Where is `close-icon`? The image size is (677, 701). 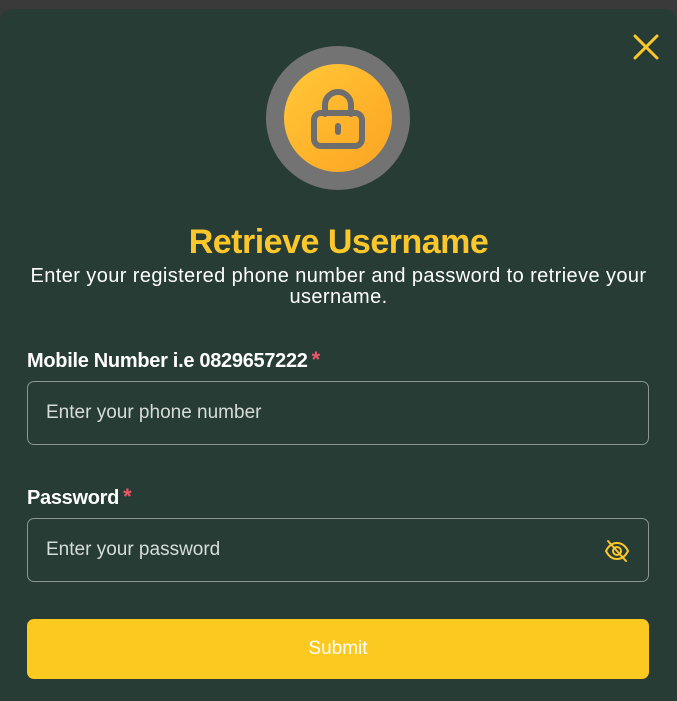 close-icon is located at coordinates (646, 47).